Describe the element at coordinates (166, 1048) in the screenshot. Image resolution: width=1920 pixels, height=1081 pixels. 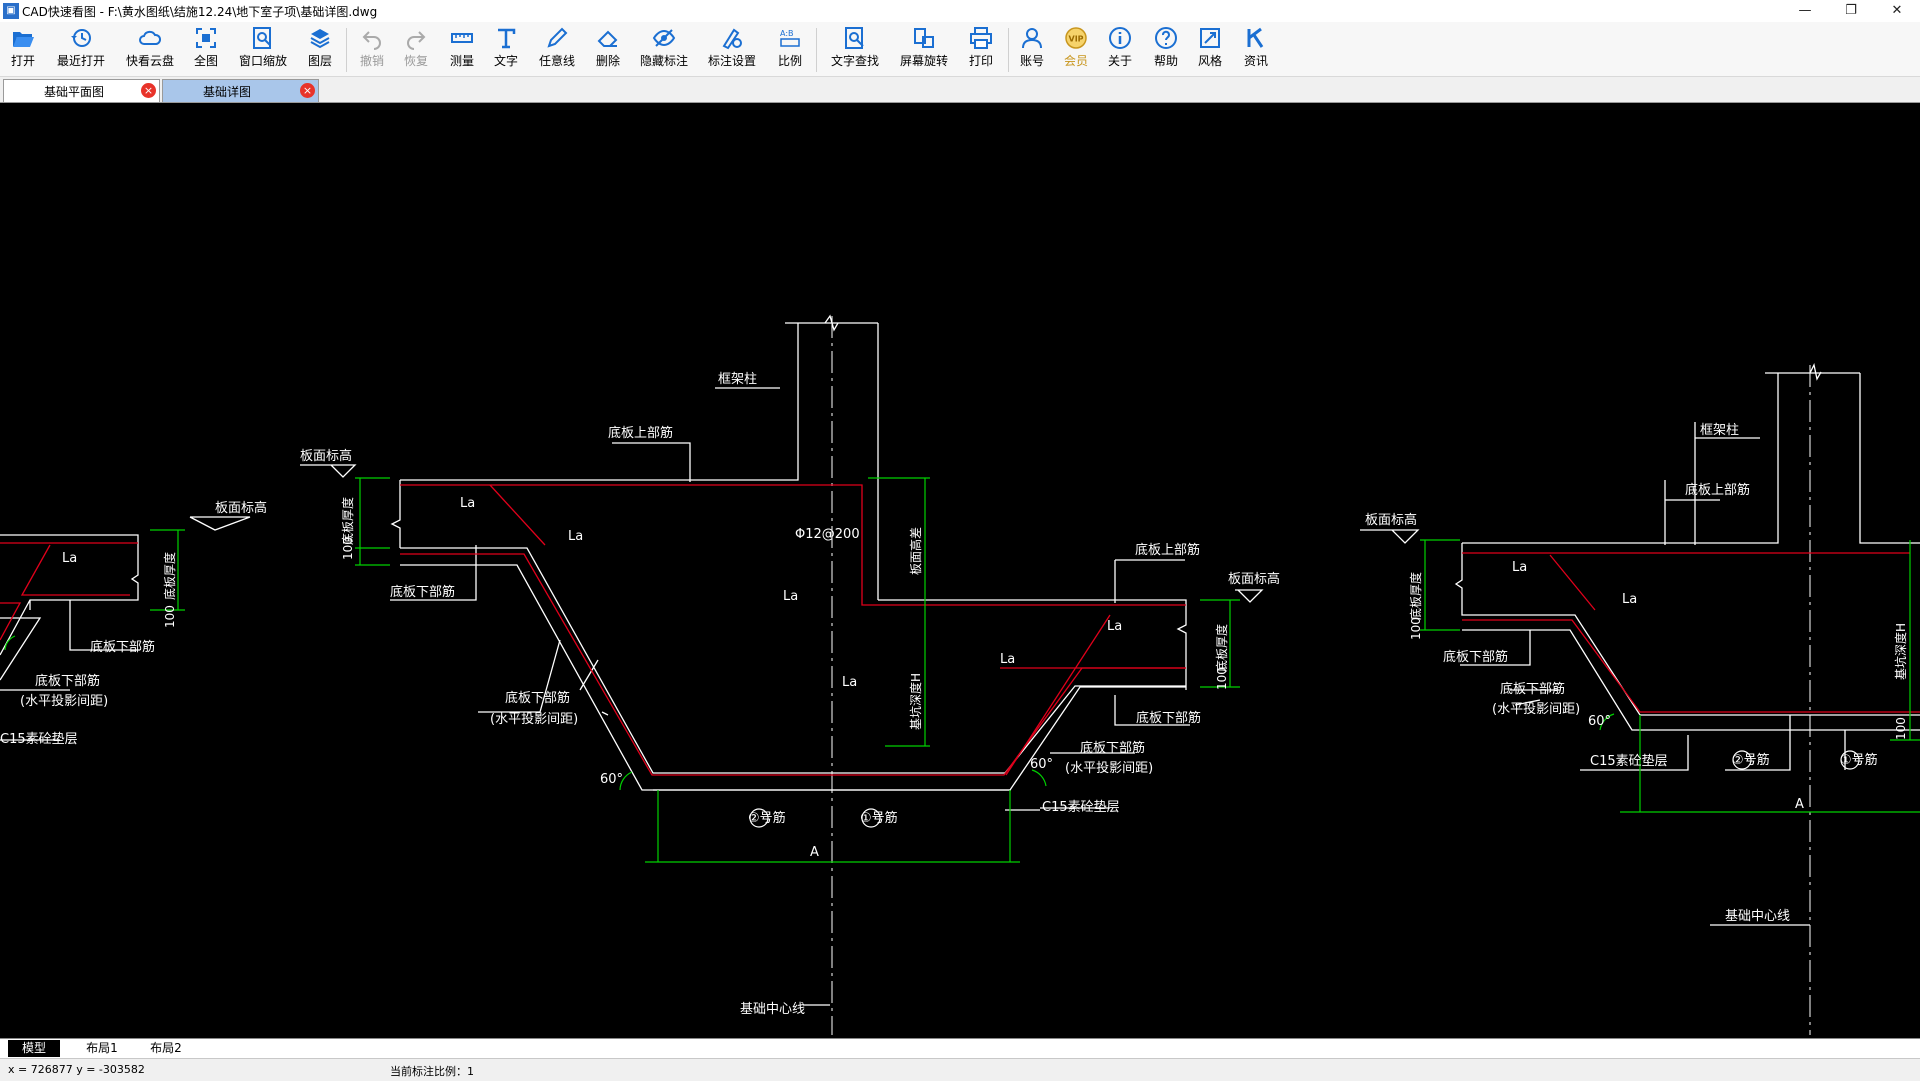
I see `tab-layout2: 布局2` at that location.